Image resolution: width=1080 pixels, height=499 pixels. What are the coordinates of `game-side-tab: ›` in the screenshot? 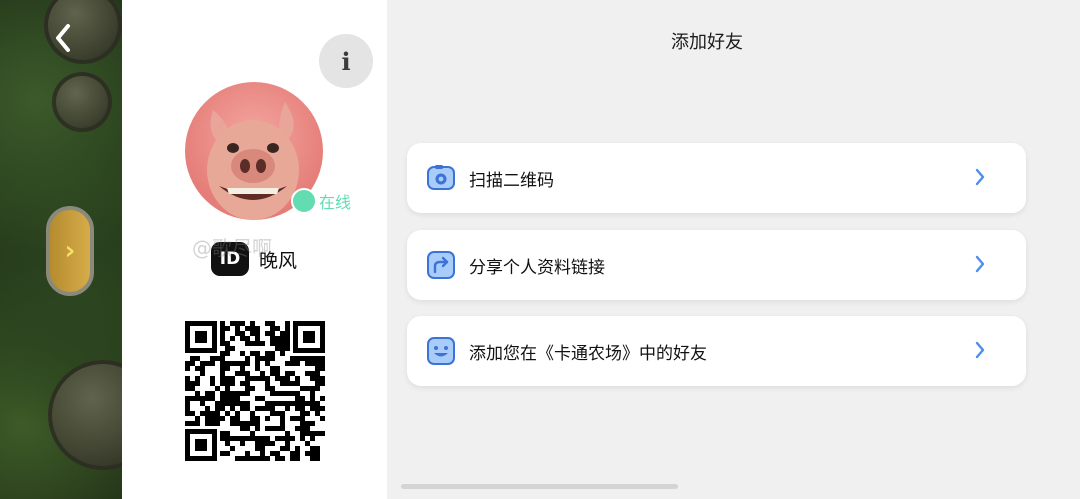 It's located at (70, 251).